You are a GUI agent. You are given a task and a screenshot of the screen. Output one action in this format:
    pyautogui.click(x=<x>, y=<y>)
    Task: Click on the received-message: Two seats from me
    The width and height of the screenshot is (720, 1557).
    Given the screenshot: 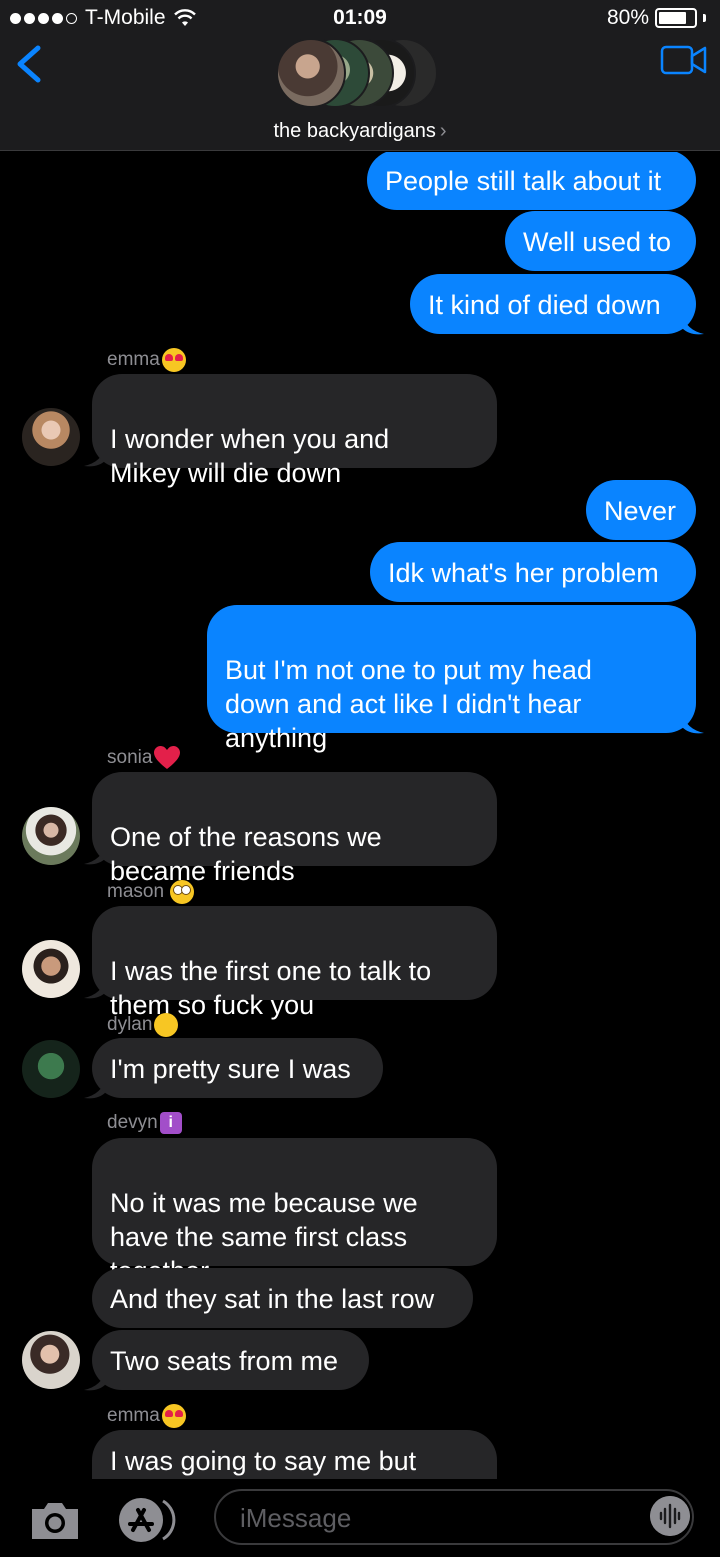 What is the action you would take?
    pyautogui.click(x=230, y=1360)
    